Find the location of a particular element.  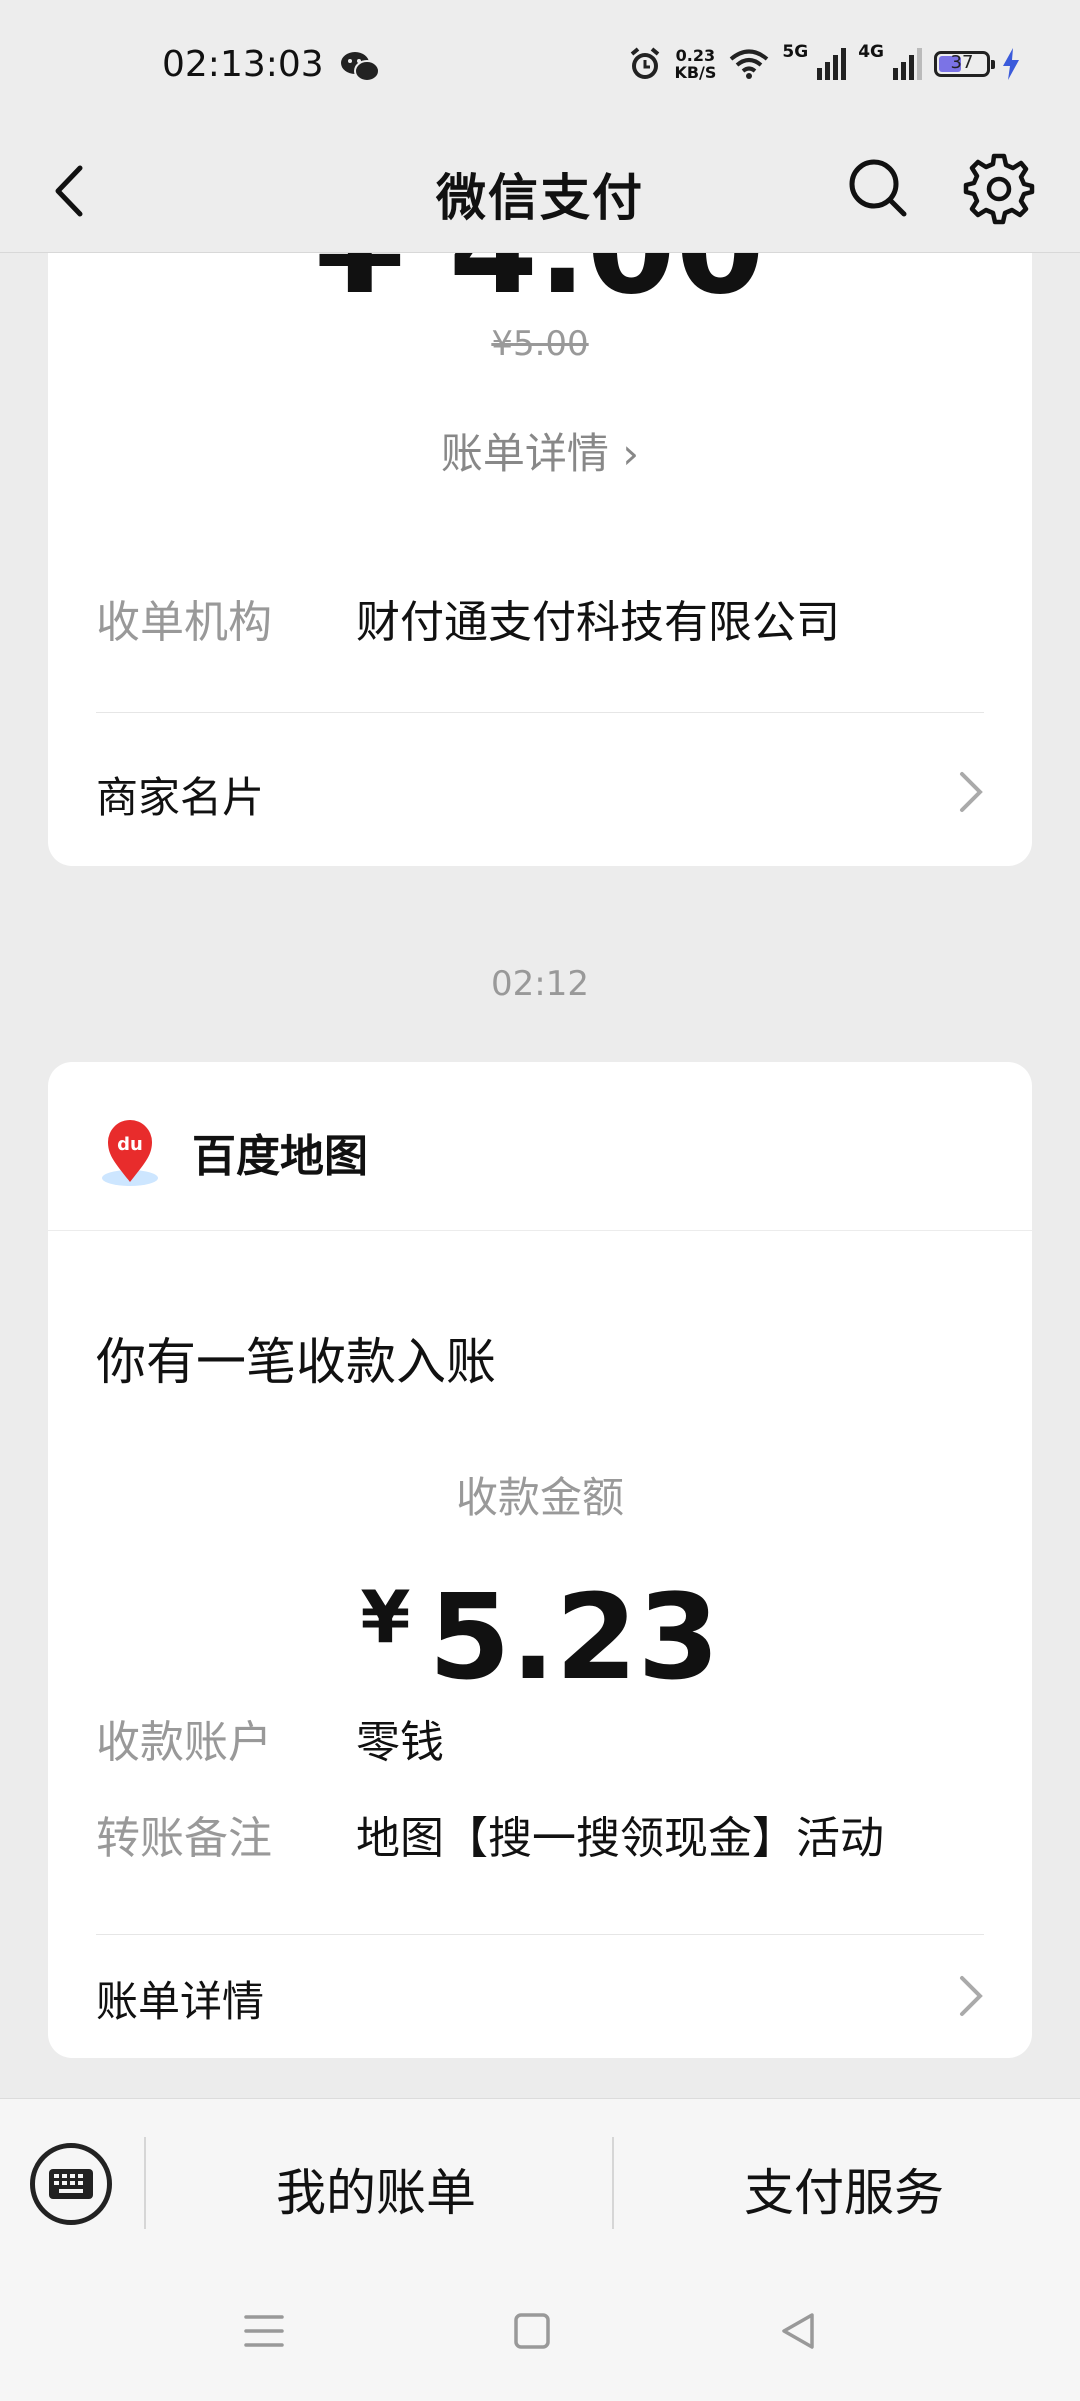

nav-bar: 微信支付 is located at coordinates (540, 192).